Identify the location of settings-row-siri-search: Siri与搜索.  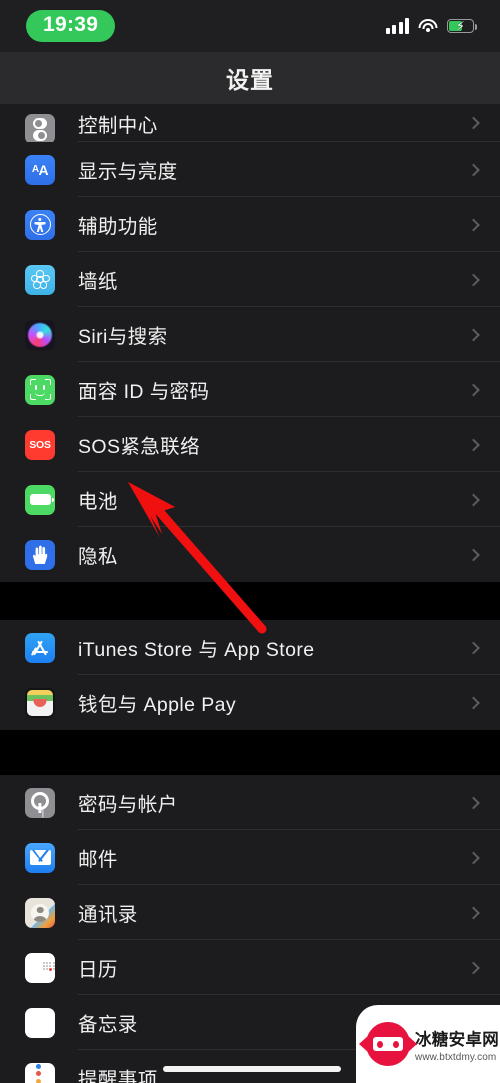
(250, 334).